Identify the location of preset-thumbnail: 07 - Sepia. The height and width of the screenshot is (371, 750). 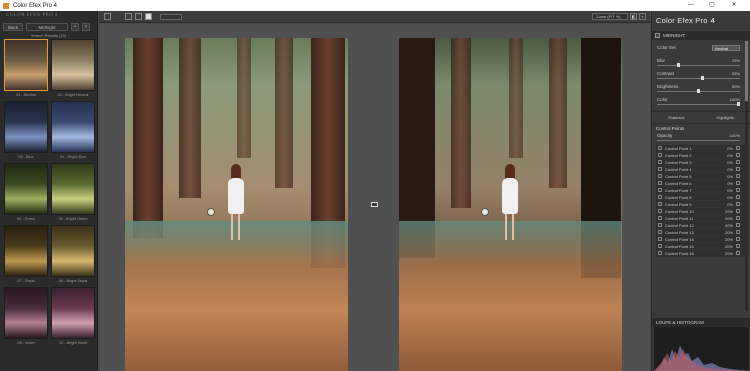
(26, 256).